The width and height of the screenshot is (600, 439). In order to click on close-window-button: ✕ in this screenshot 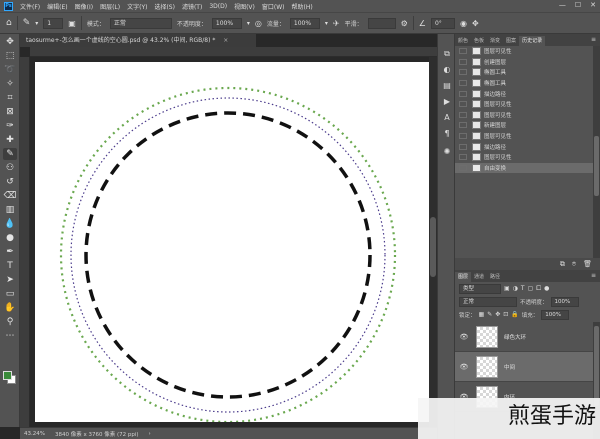, I will do `click(593, 5)`.